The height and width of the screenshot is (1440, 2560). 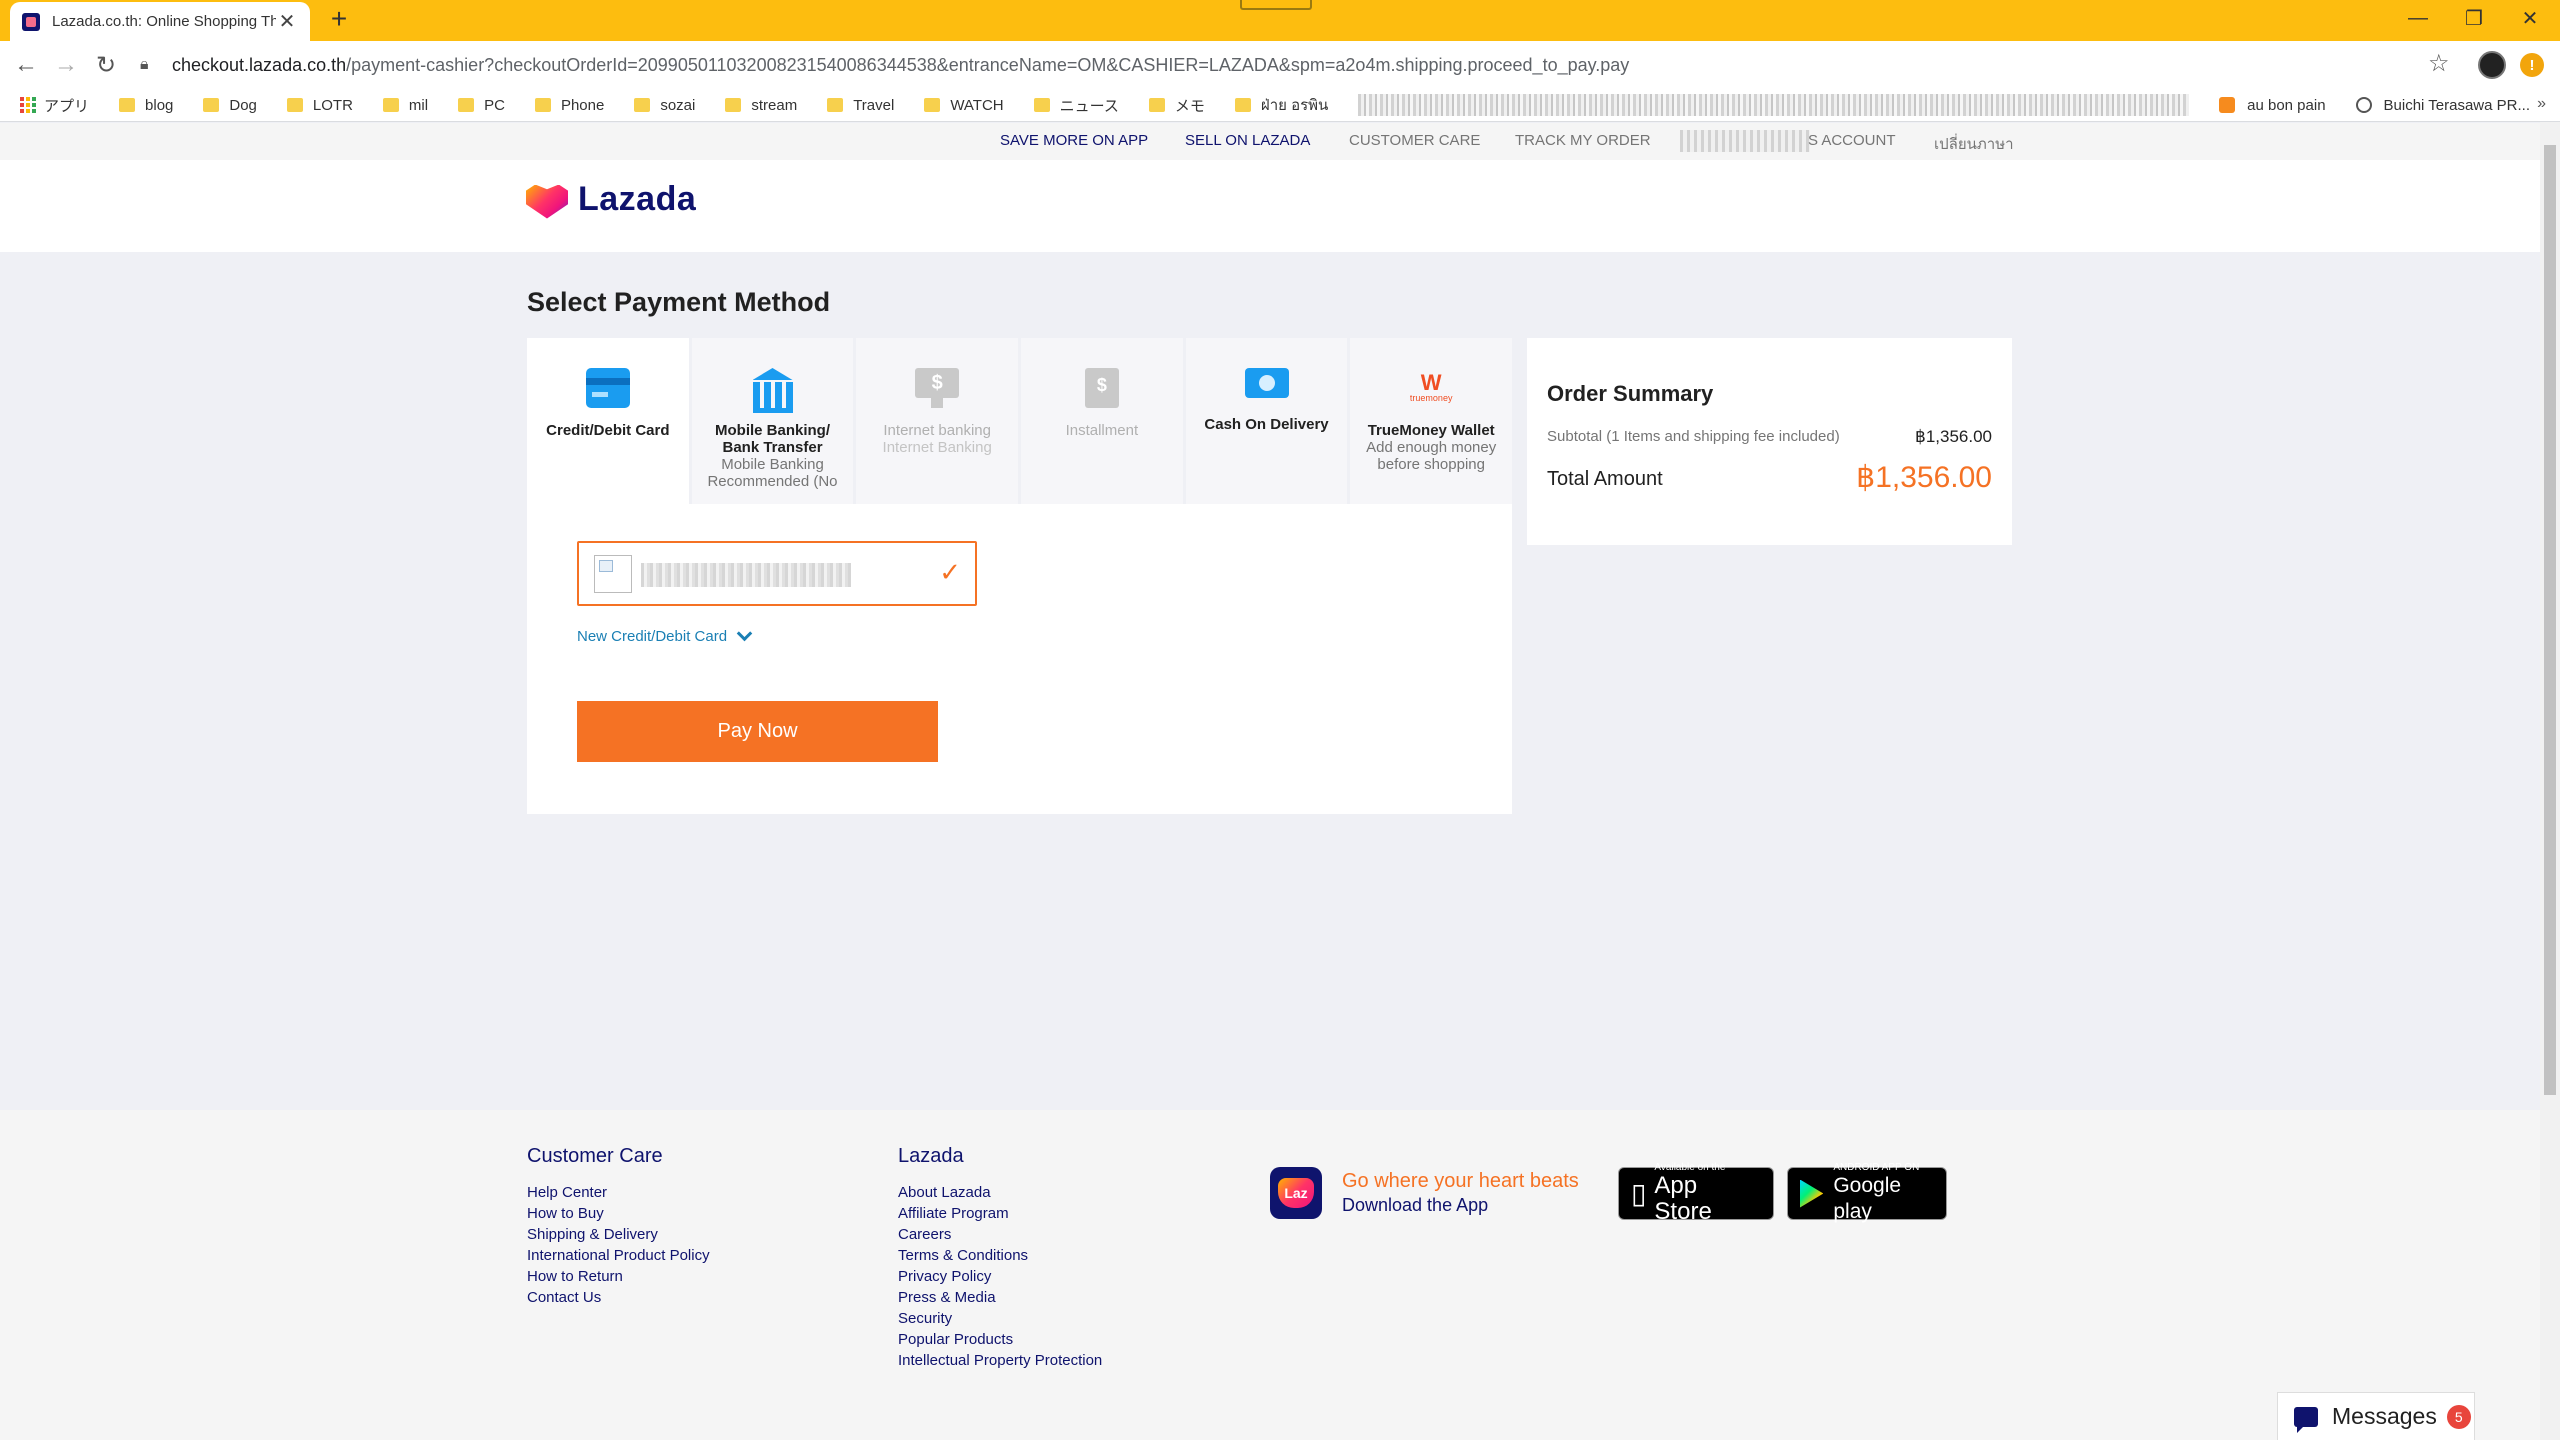 What do you see at coordinates (595, 1156) in the screenshot?
I see `footer-heading: Customer Care` at bounding box center [595, 1156].